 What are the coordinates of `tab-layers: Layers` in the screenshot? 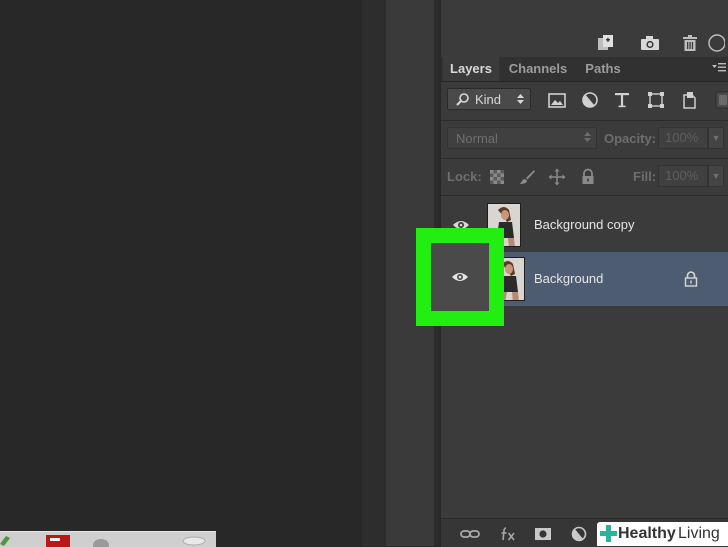 It's located at (471, 69).